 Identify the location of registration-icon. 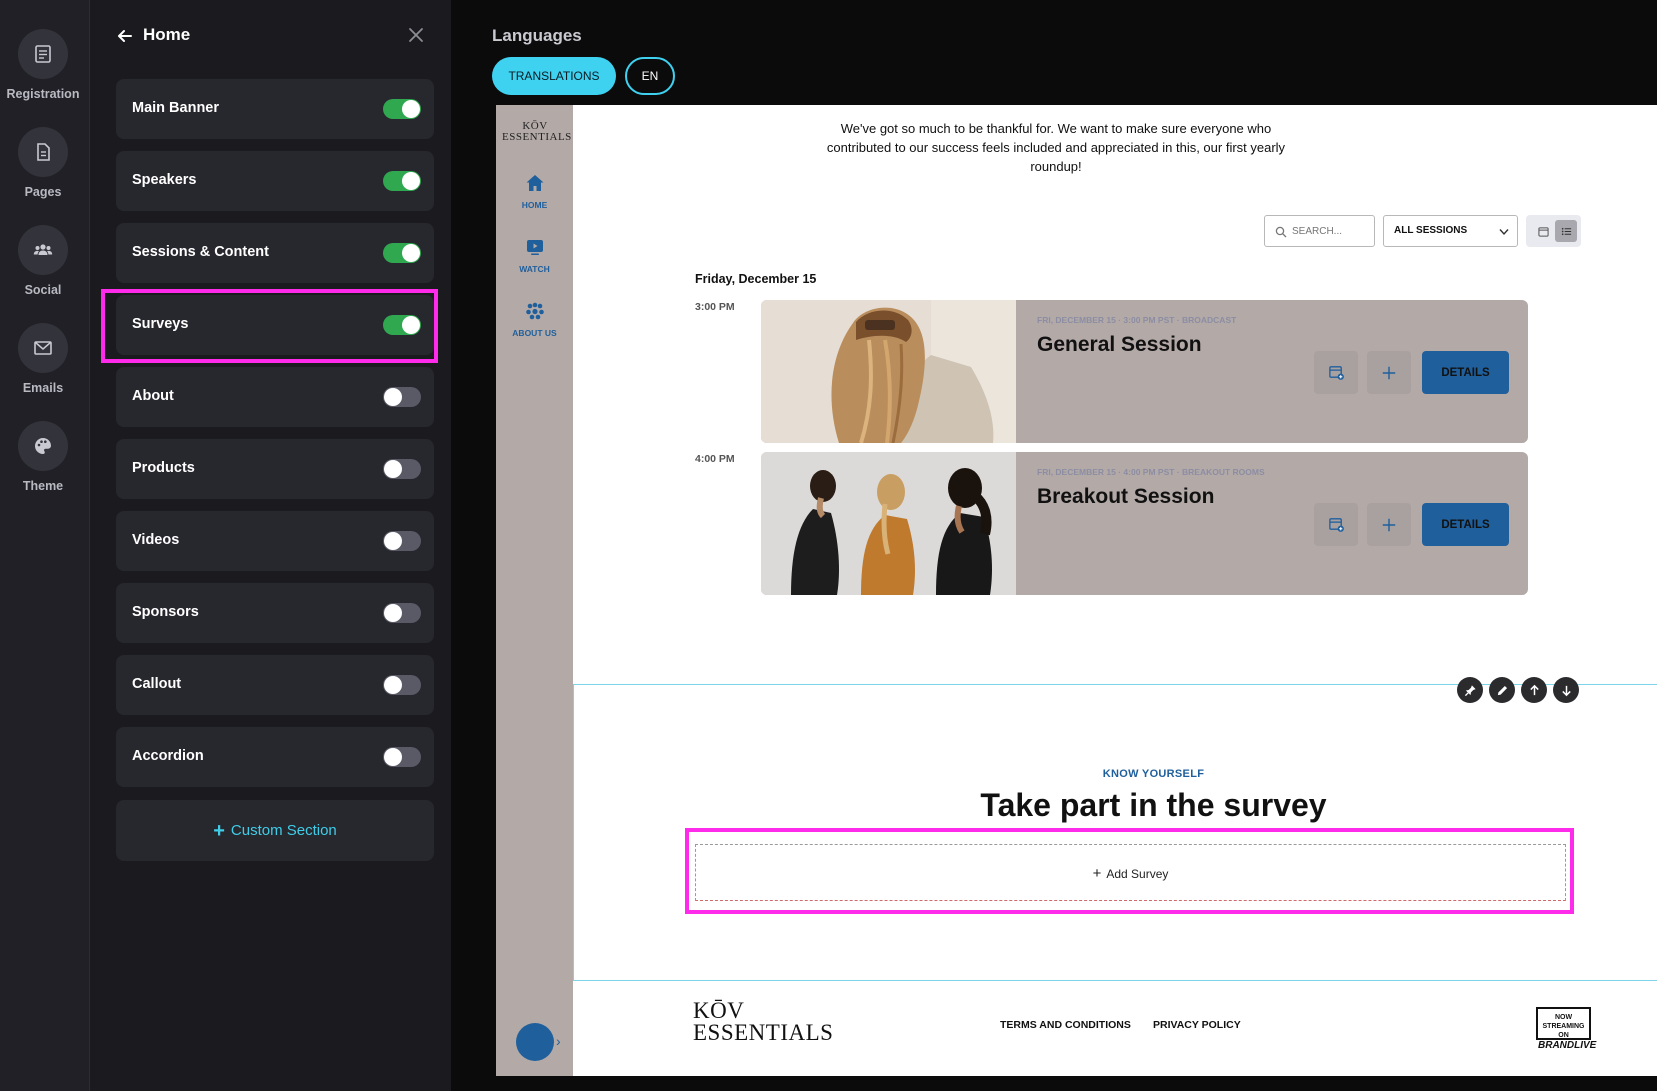
(43, 54).